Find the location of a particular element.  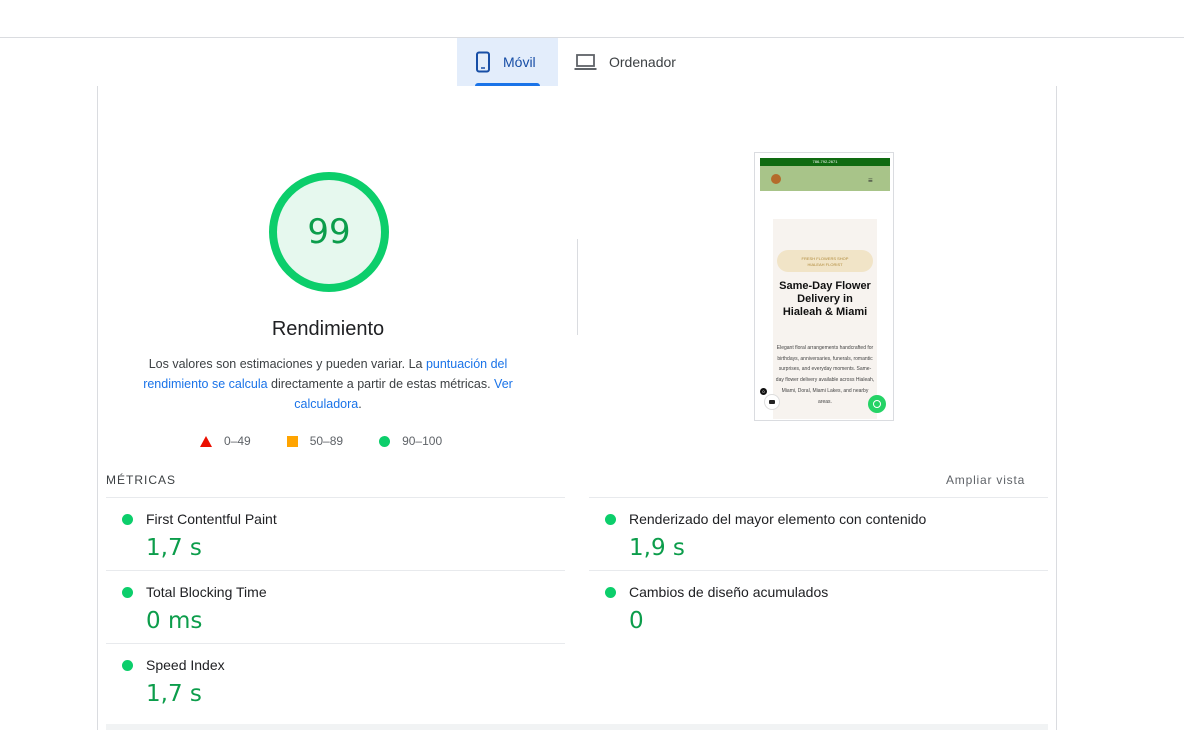

legend-range: 50–89 is located at coordinates (326, 441).